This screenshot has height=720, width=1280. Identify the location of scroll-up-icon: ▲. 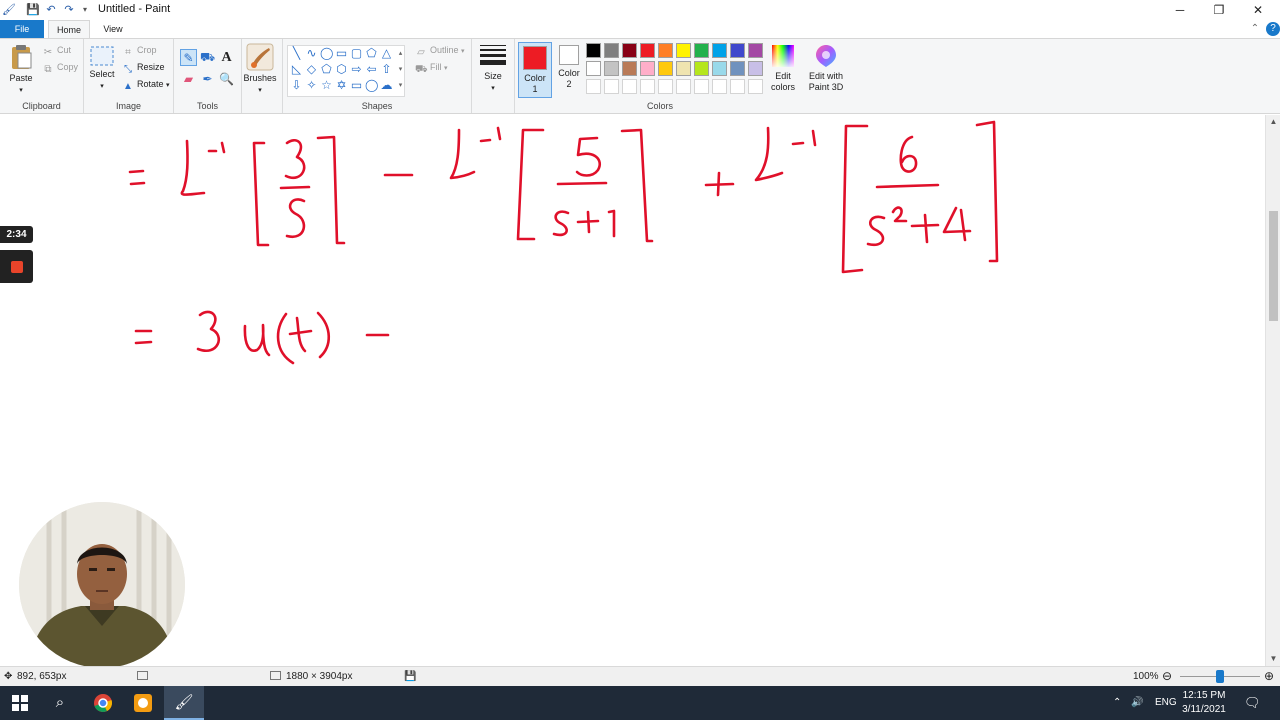
(1273, 122).